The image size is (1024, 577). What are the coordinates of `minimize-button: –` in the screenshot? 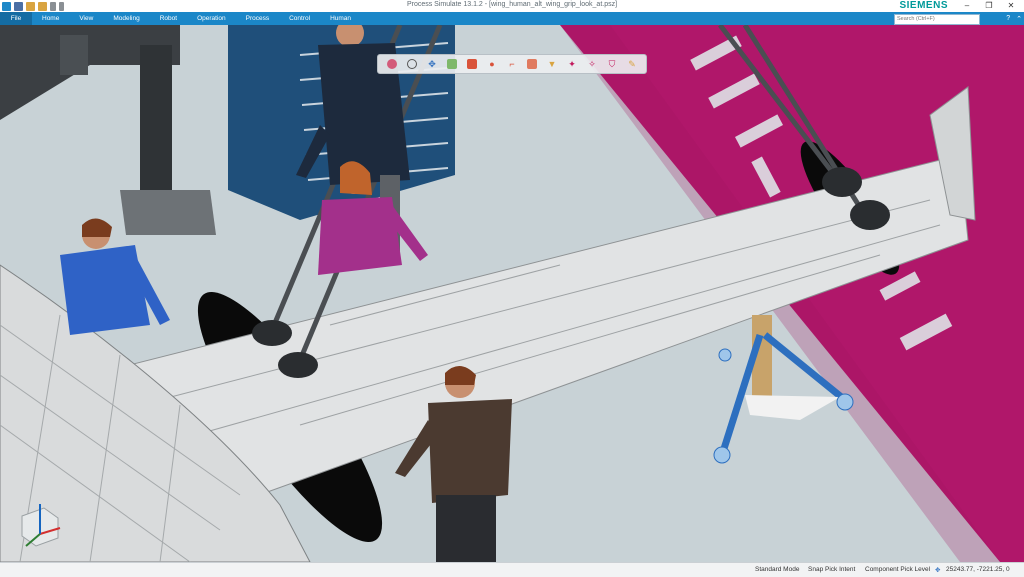 It's located at (967, 6).